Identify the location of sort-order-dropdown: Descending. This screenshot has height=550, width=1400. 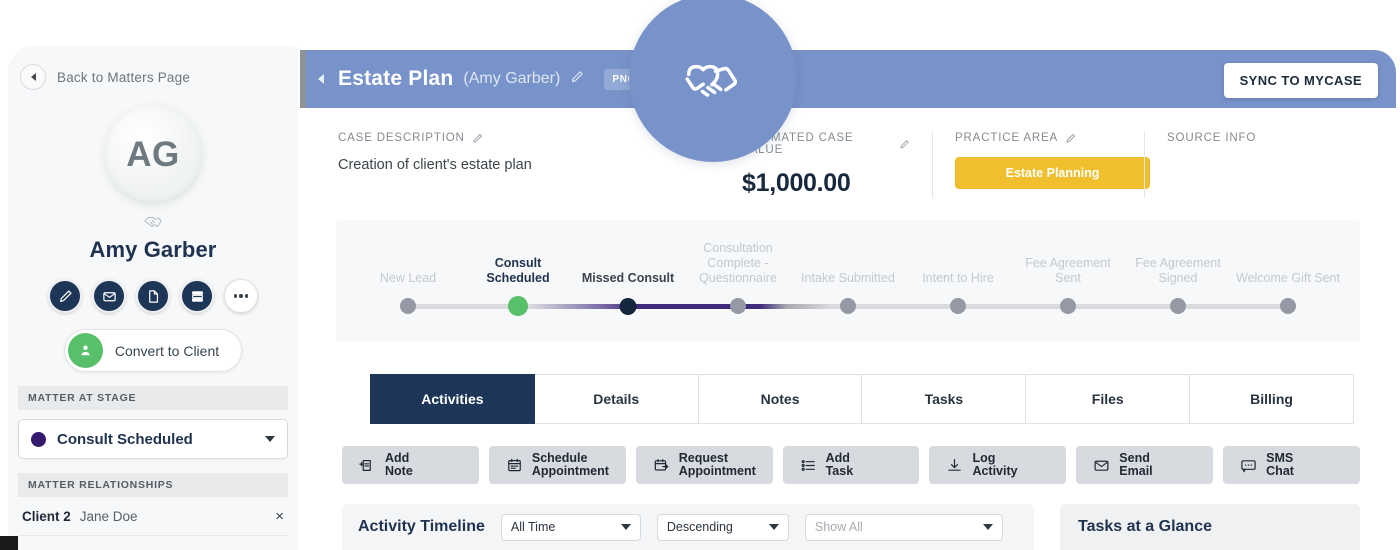
(722, 527).